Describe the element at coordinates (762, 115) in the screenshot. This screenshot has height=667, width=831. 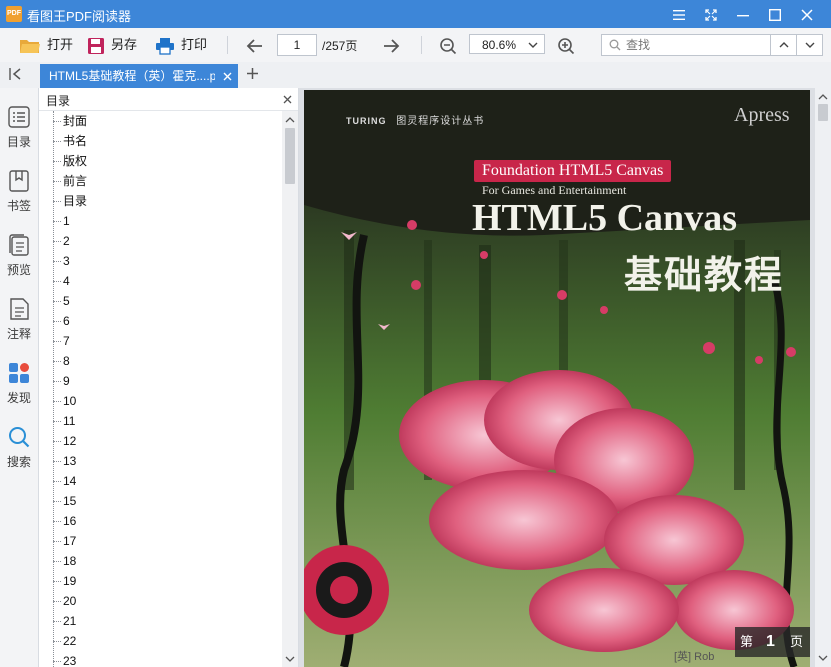
I see `publisher-logo: Apress` at that location.